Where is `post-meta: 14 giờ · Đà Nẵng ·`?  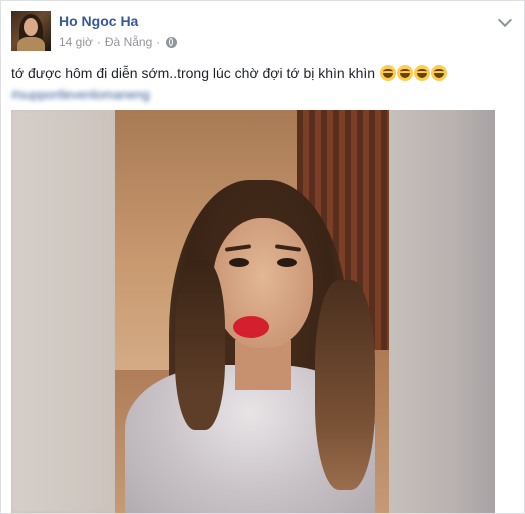 post-meta: 14 giờ · Đà Nẵng · is located at coordinates (118, 42).